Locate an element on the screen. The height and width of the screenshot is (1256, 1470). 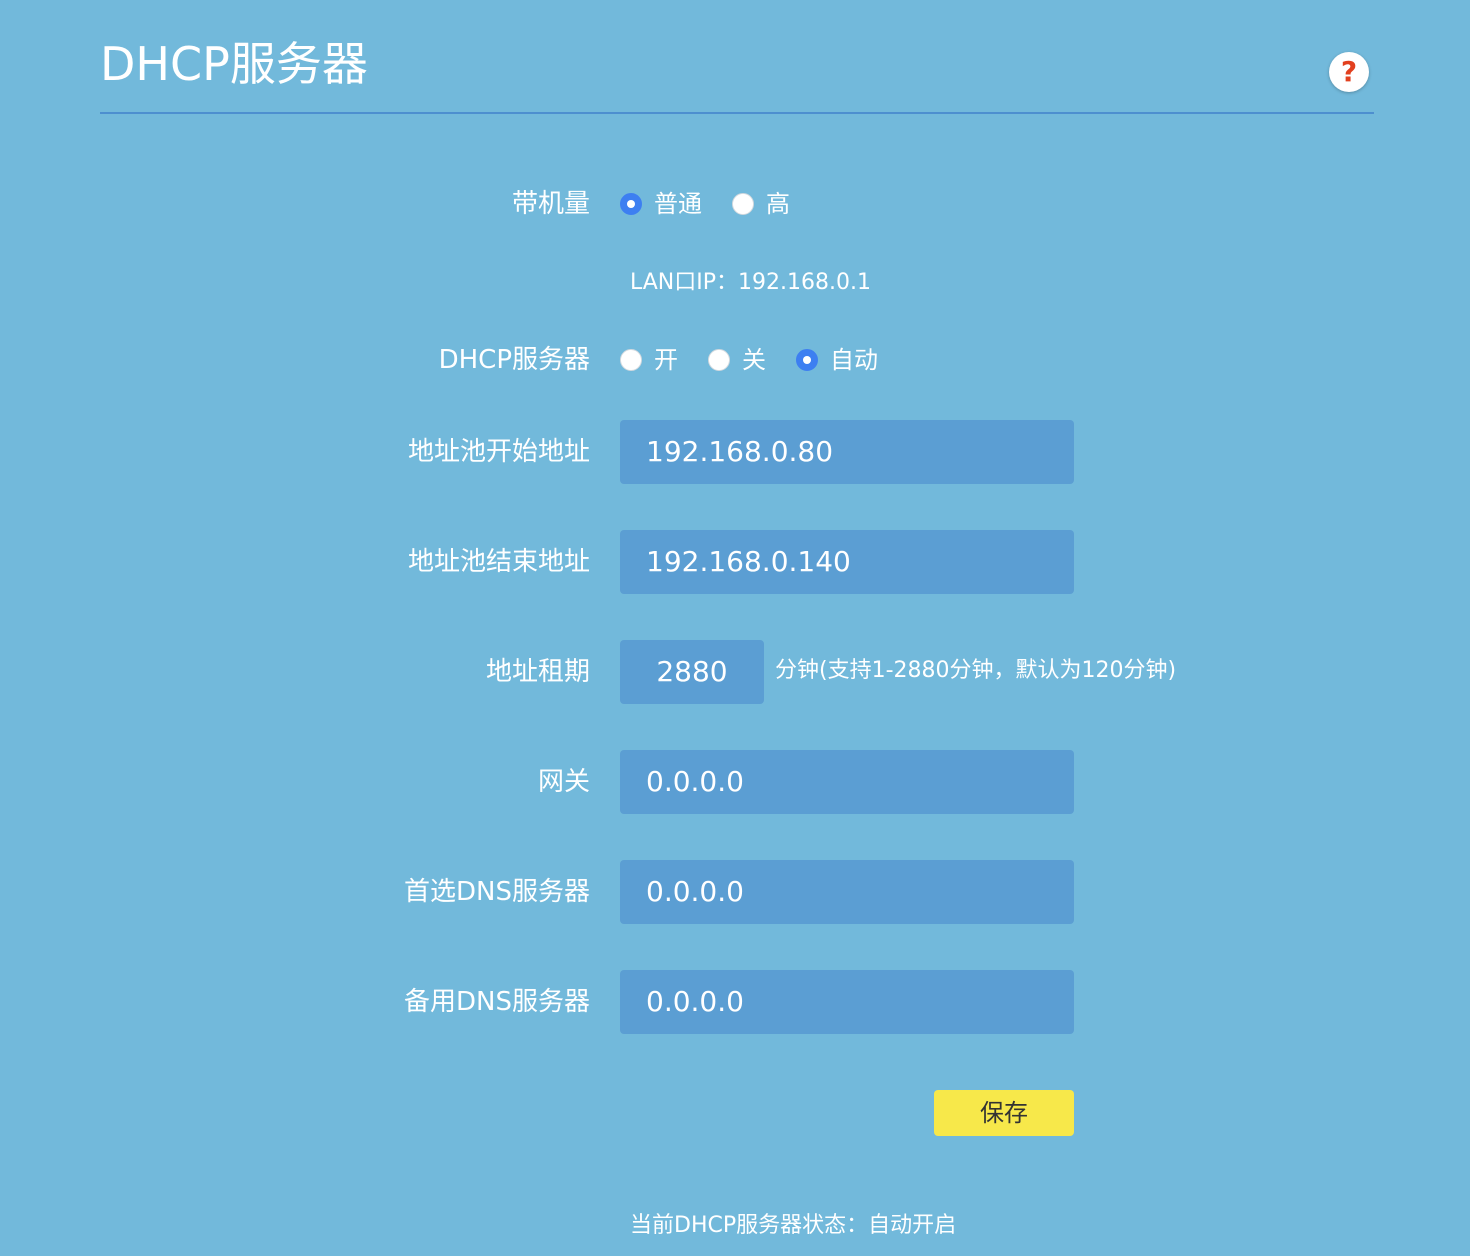
pool-end-input: 192.168.0.140 is located at coordinates (847, 562).